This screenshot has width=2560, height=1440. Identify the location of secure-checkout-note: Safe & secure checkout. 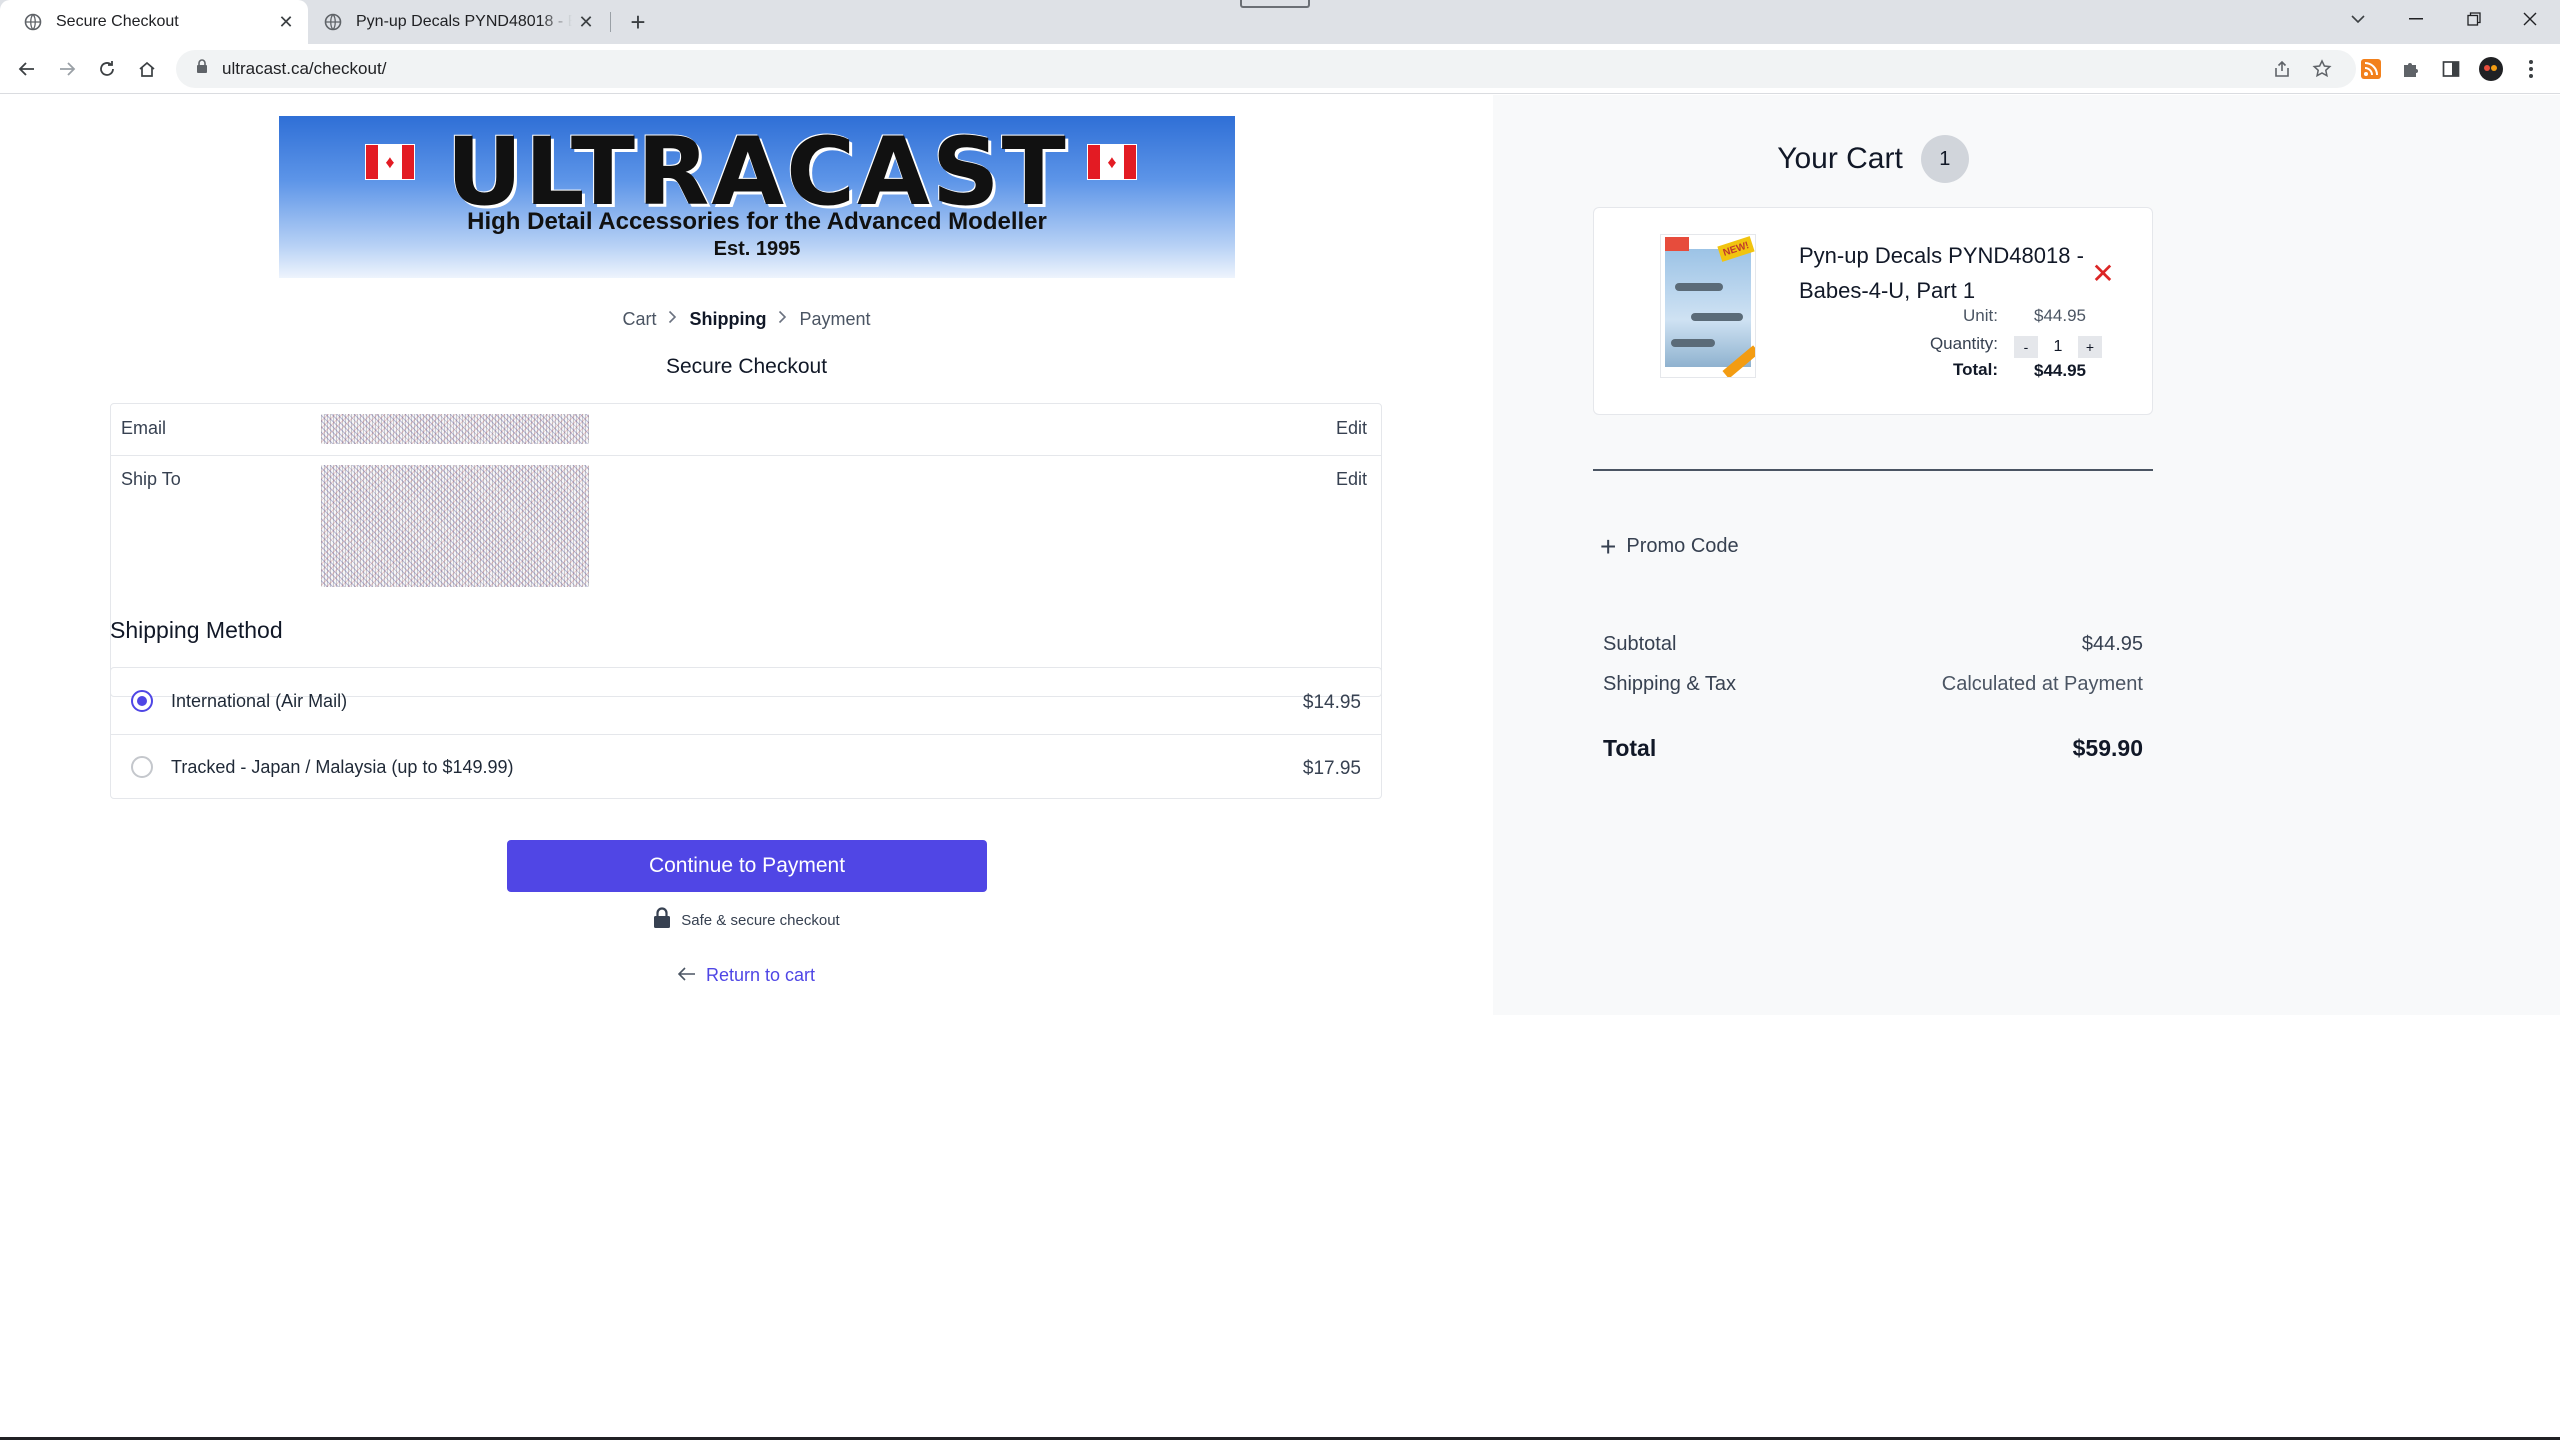
(746, 920).